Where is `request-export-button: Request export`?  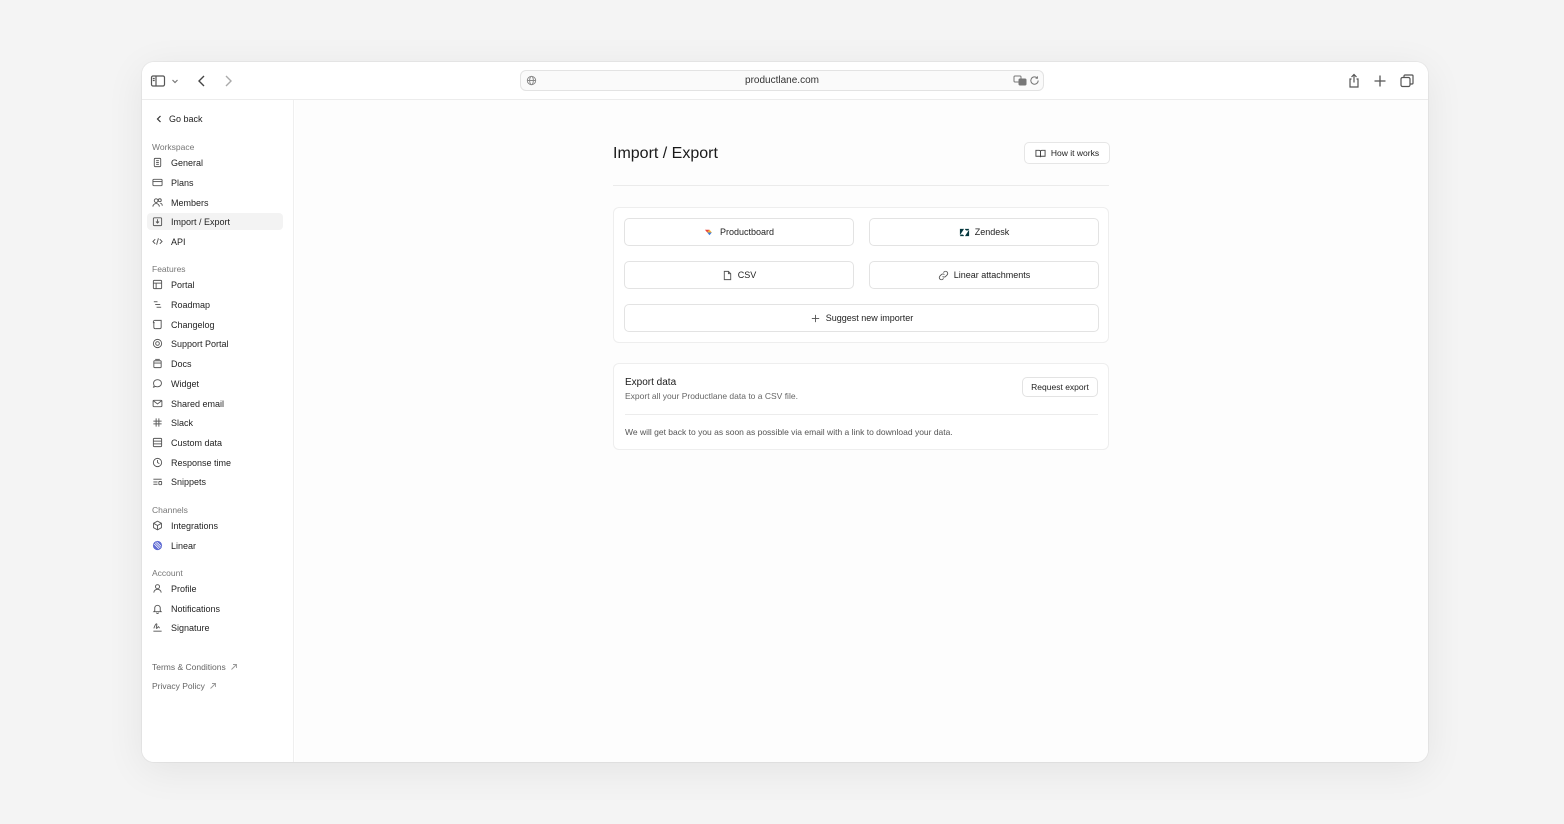
request-export-button: Request export is located at coordinates (1060, 387).